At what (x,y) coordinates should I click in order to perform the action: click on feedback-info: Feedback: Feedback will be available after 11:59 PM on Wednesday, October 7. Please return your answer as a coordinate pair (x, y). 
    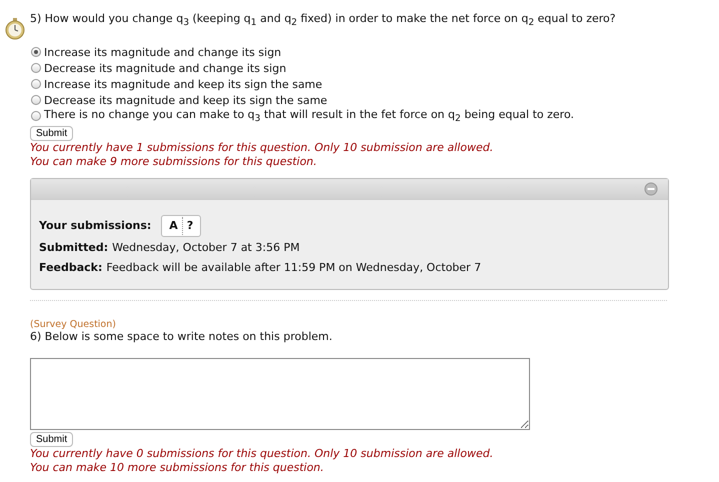
    Looking at the image, I should click on (260, 268).